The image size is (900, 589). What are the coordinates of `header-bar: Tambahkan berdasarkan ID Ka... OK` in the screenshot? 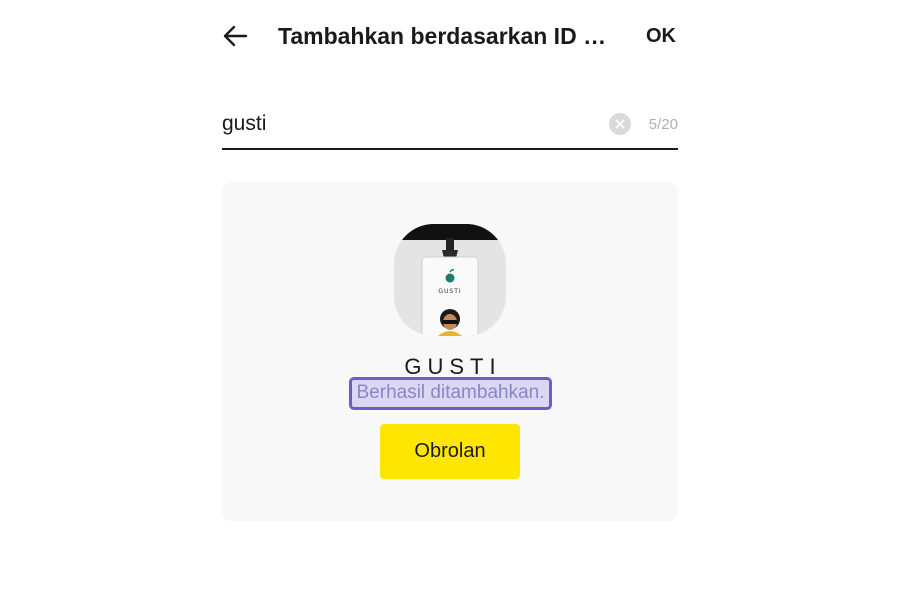 It's located at (450, 36).